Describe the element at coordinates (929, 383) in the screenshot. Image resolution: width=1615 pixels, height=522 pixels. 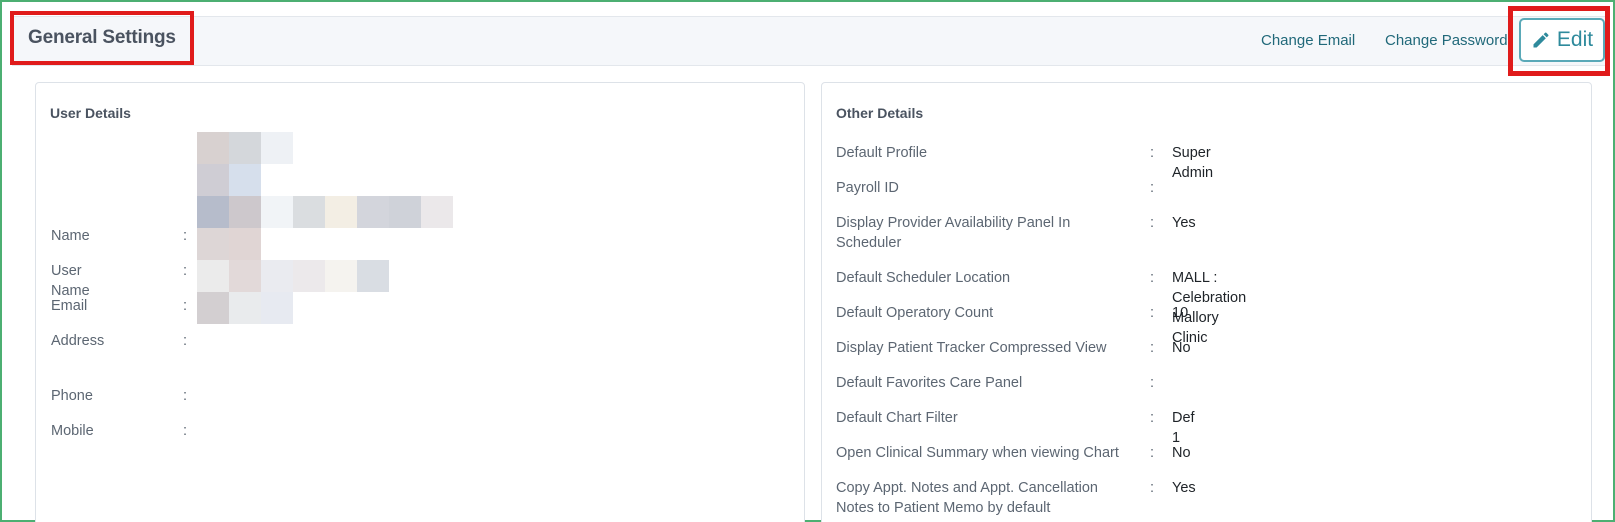
I see `field-label: Default Favorites Care Panel` at that location.